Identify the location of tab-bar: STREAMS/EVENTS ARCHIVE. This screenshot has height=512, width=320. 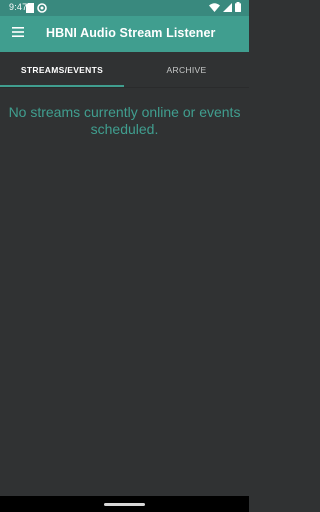
(124, 70).